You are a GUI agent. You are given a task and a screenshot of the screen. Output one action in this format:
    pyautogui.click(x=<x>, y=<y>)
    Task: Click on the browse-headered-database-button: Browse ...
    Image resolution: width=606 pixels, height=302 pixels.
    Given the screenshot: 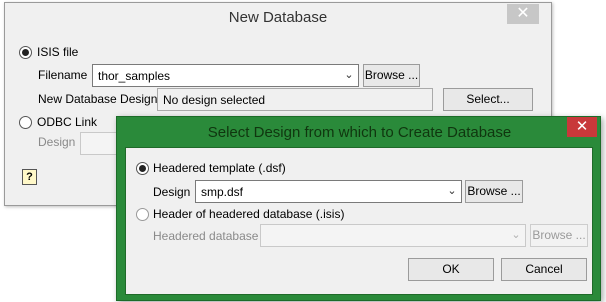 What is the action you would take?
    pyautogui.click(x=559, y=235)
    